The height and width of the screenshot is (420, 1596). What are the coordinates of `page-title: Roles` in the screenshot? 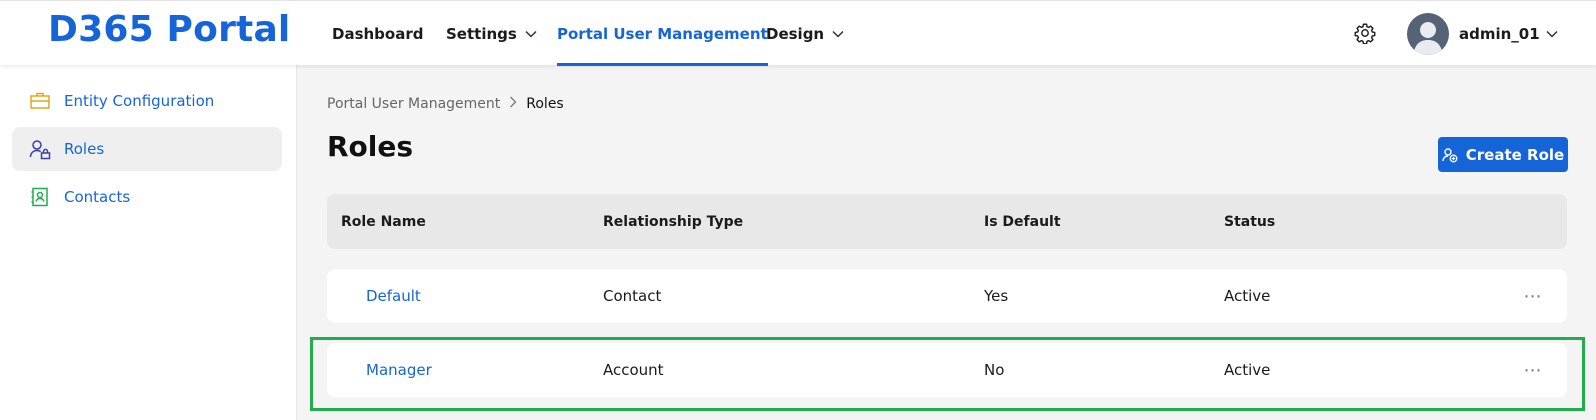 It's located at (370, 146).